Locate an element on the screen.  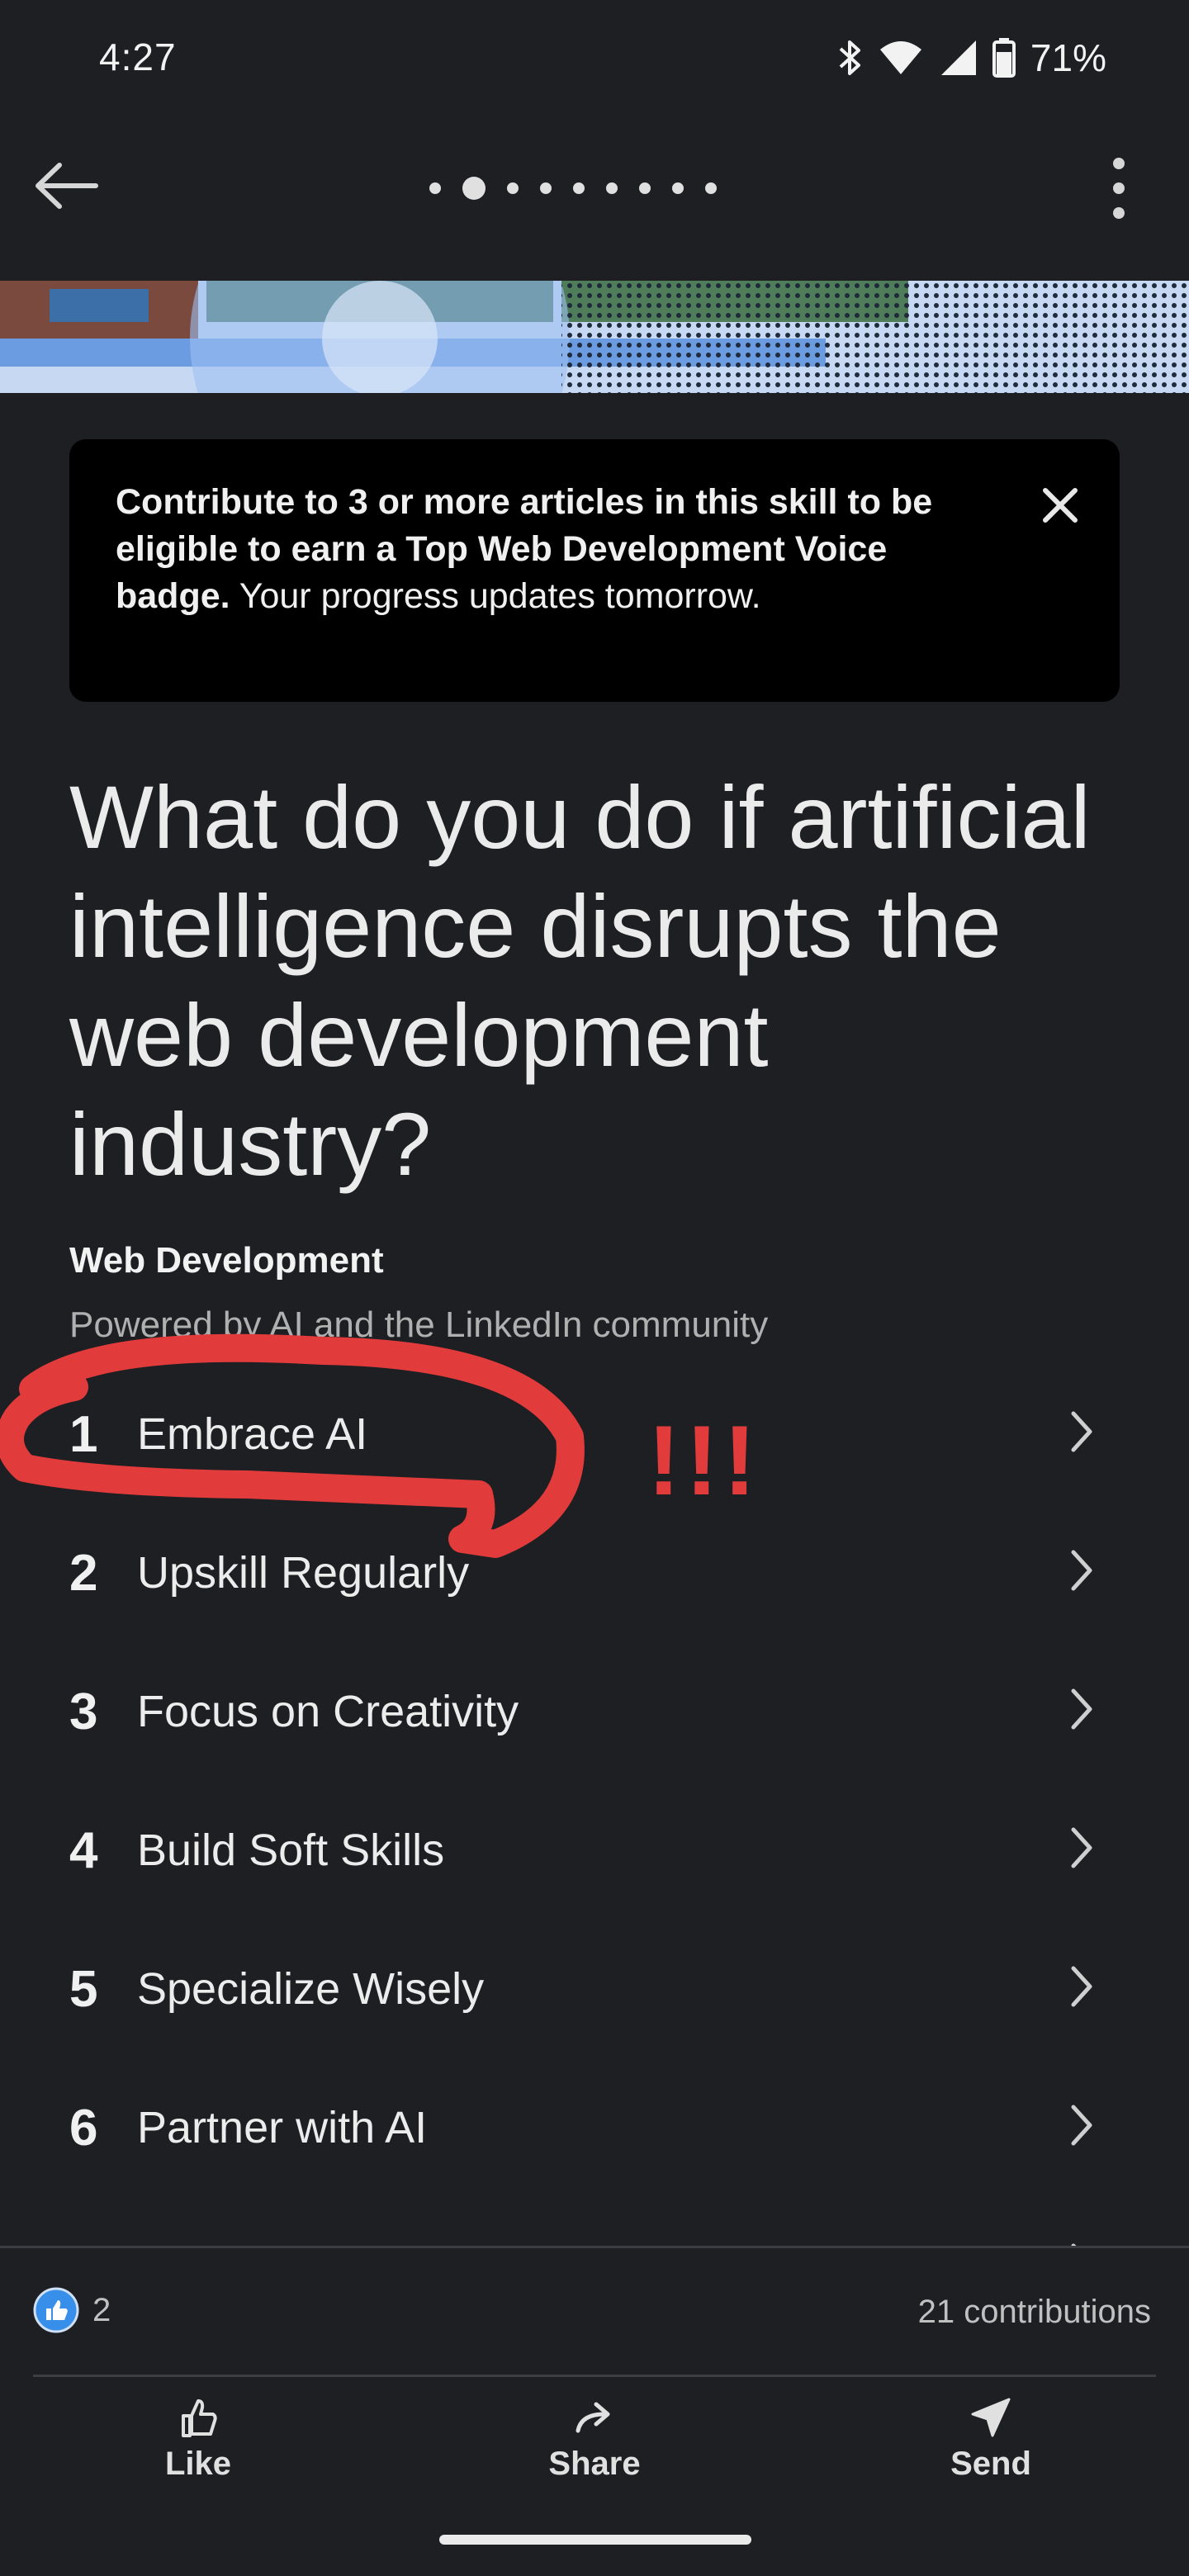
section-label: Build Soft Skills is located at coordinates (291, 1850).